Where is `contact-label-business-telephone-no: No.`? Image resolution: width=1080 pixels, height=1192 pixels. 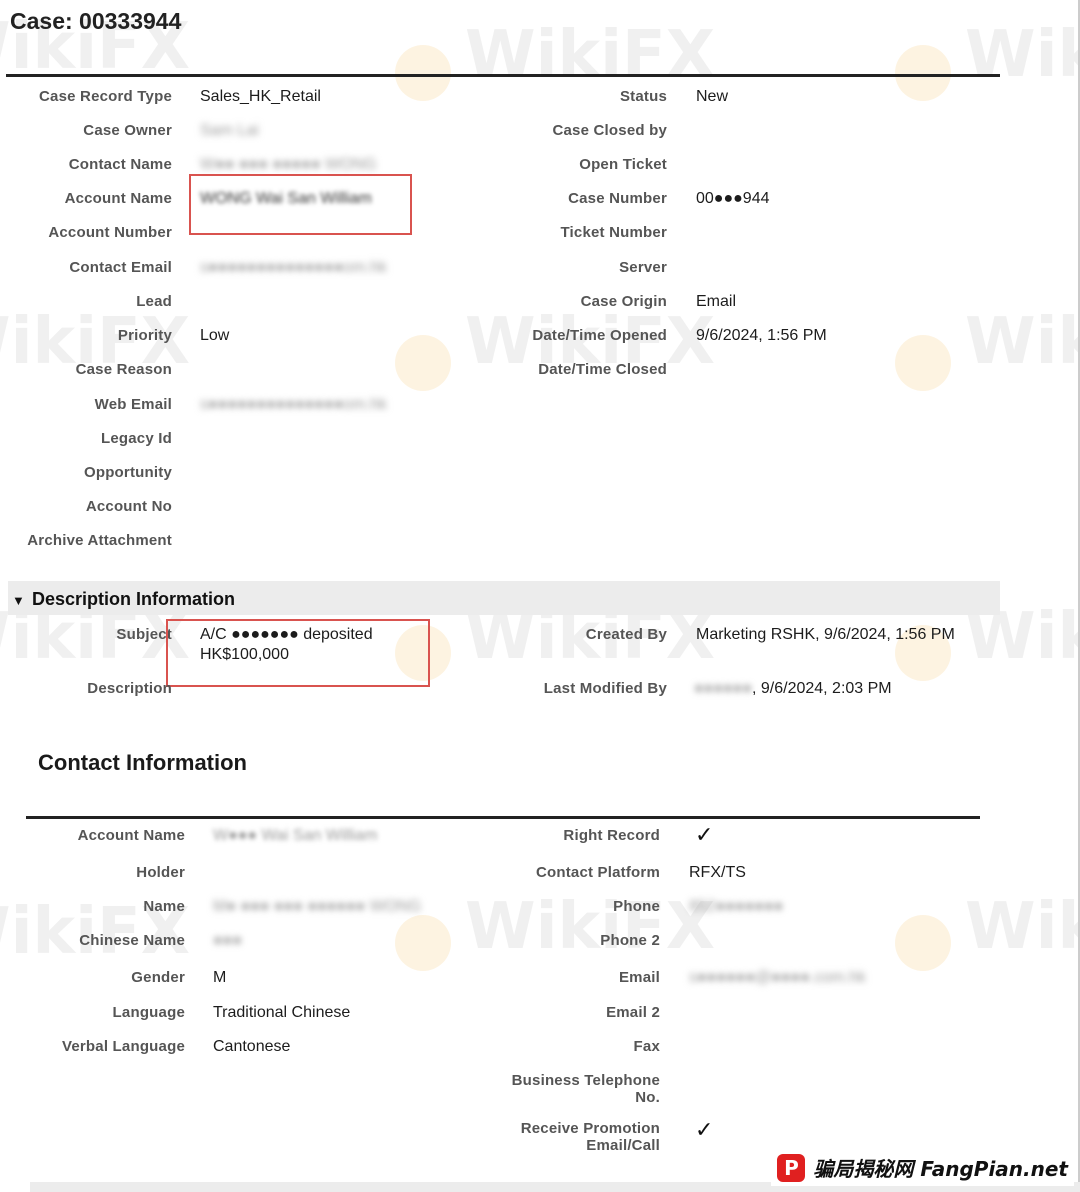 contact-label-business-telephone-no: No. is located at coordinates (647, 1097).